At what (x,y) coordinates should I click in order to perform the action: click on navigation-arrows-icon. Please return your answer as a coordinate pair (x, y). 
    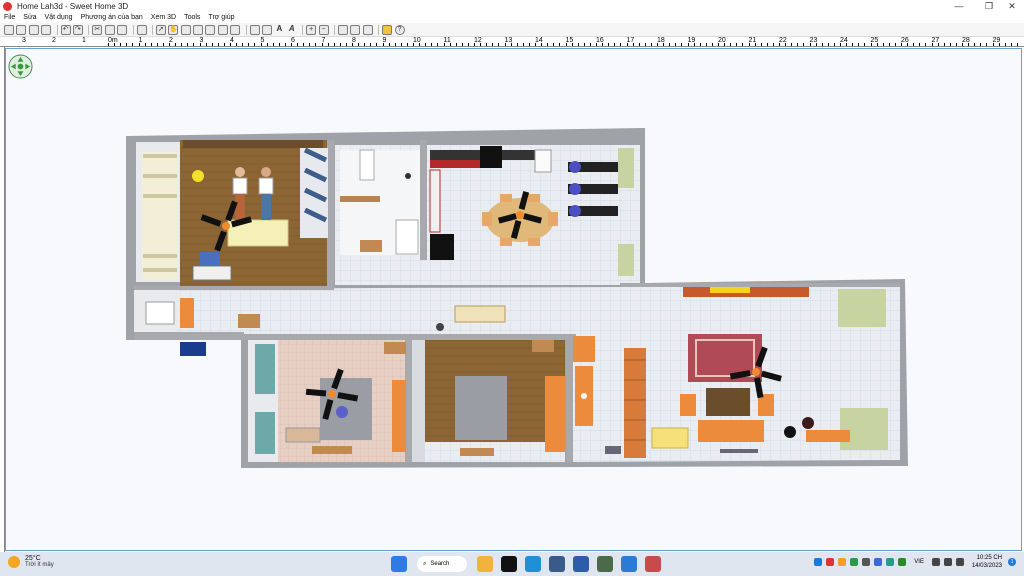
    Looking at the image, I should click on (20, 66).